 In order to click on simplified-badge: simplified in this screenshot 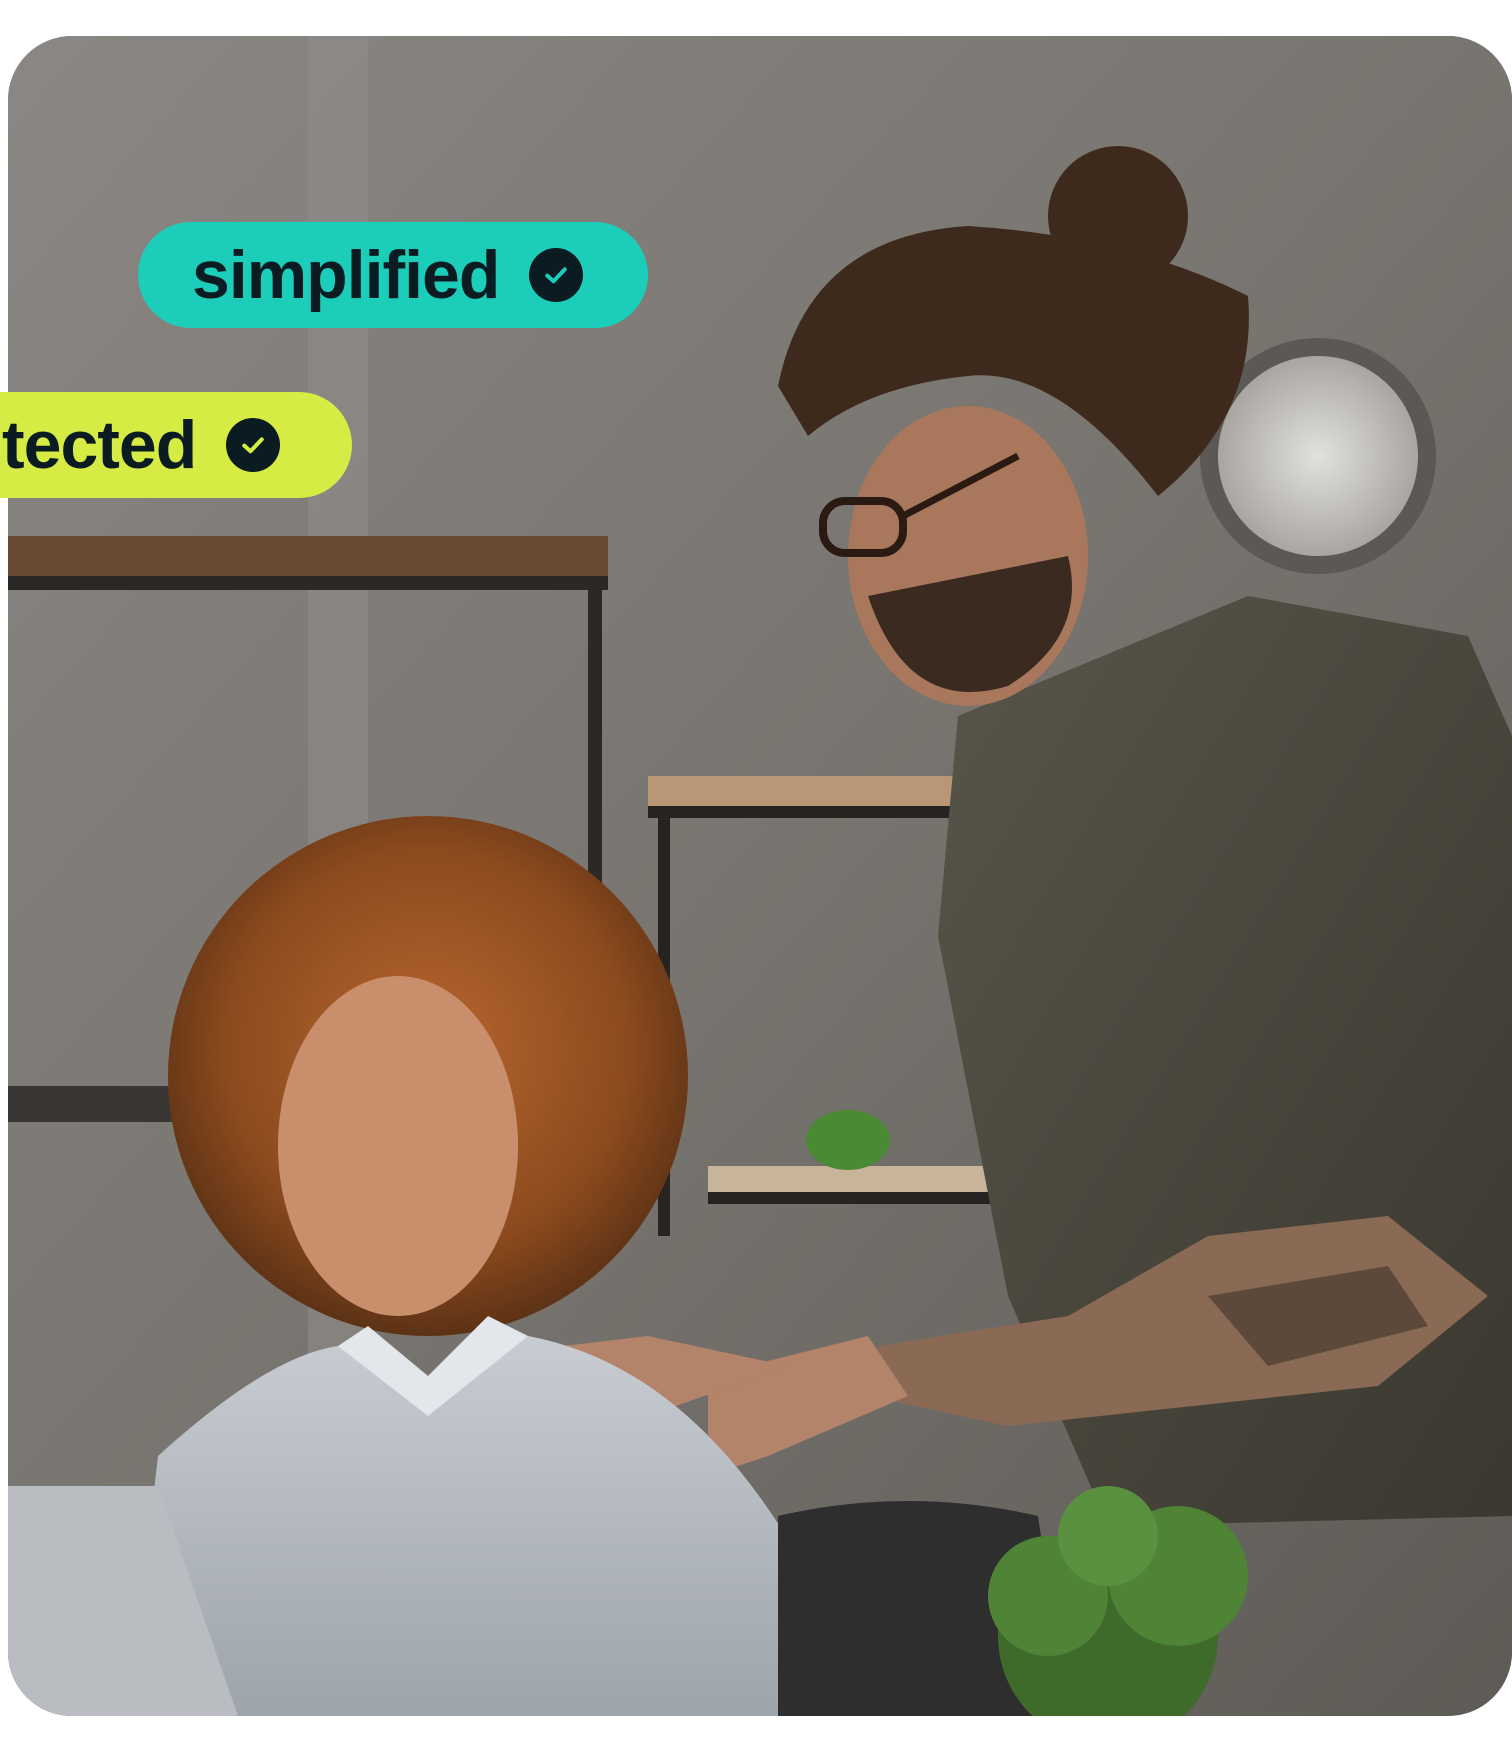, I will do `click(393, 275)`.